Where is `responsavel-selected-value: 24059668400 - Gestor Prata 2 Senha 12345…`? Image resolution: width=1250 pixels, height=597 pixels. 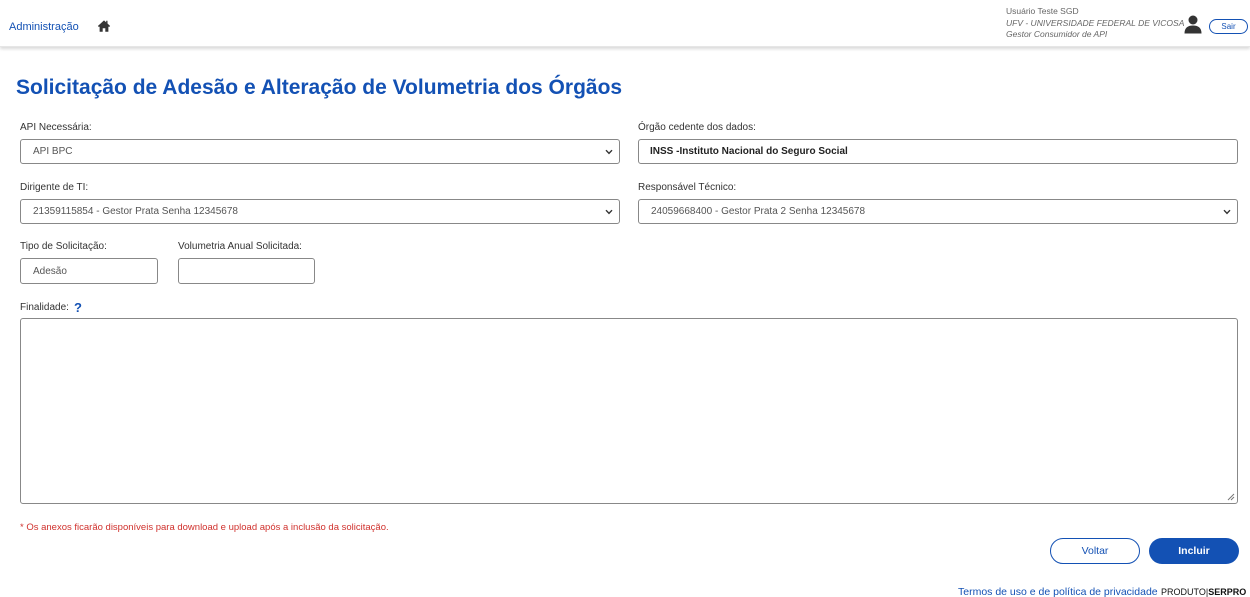
responsavel-selected-value: 24059668400 - Gestor Prata 2 Senha 12345… is located at coordinates (758, 211).